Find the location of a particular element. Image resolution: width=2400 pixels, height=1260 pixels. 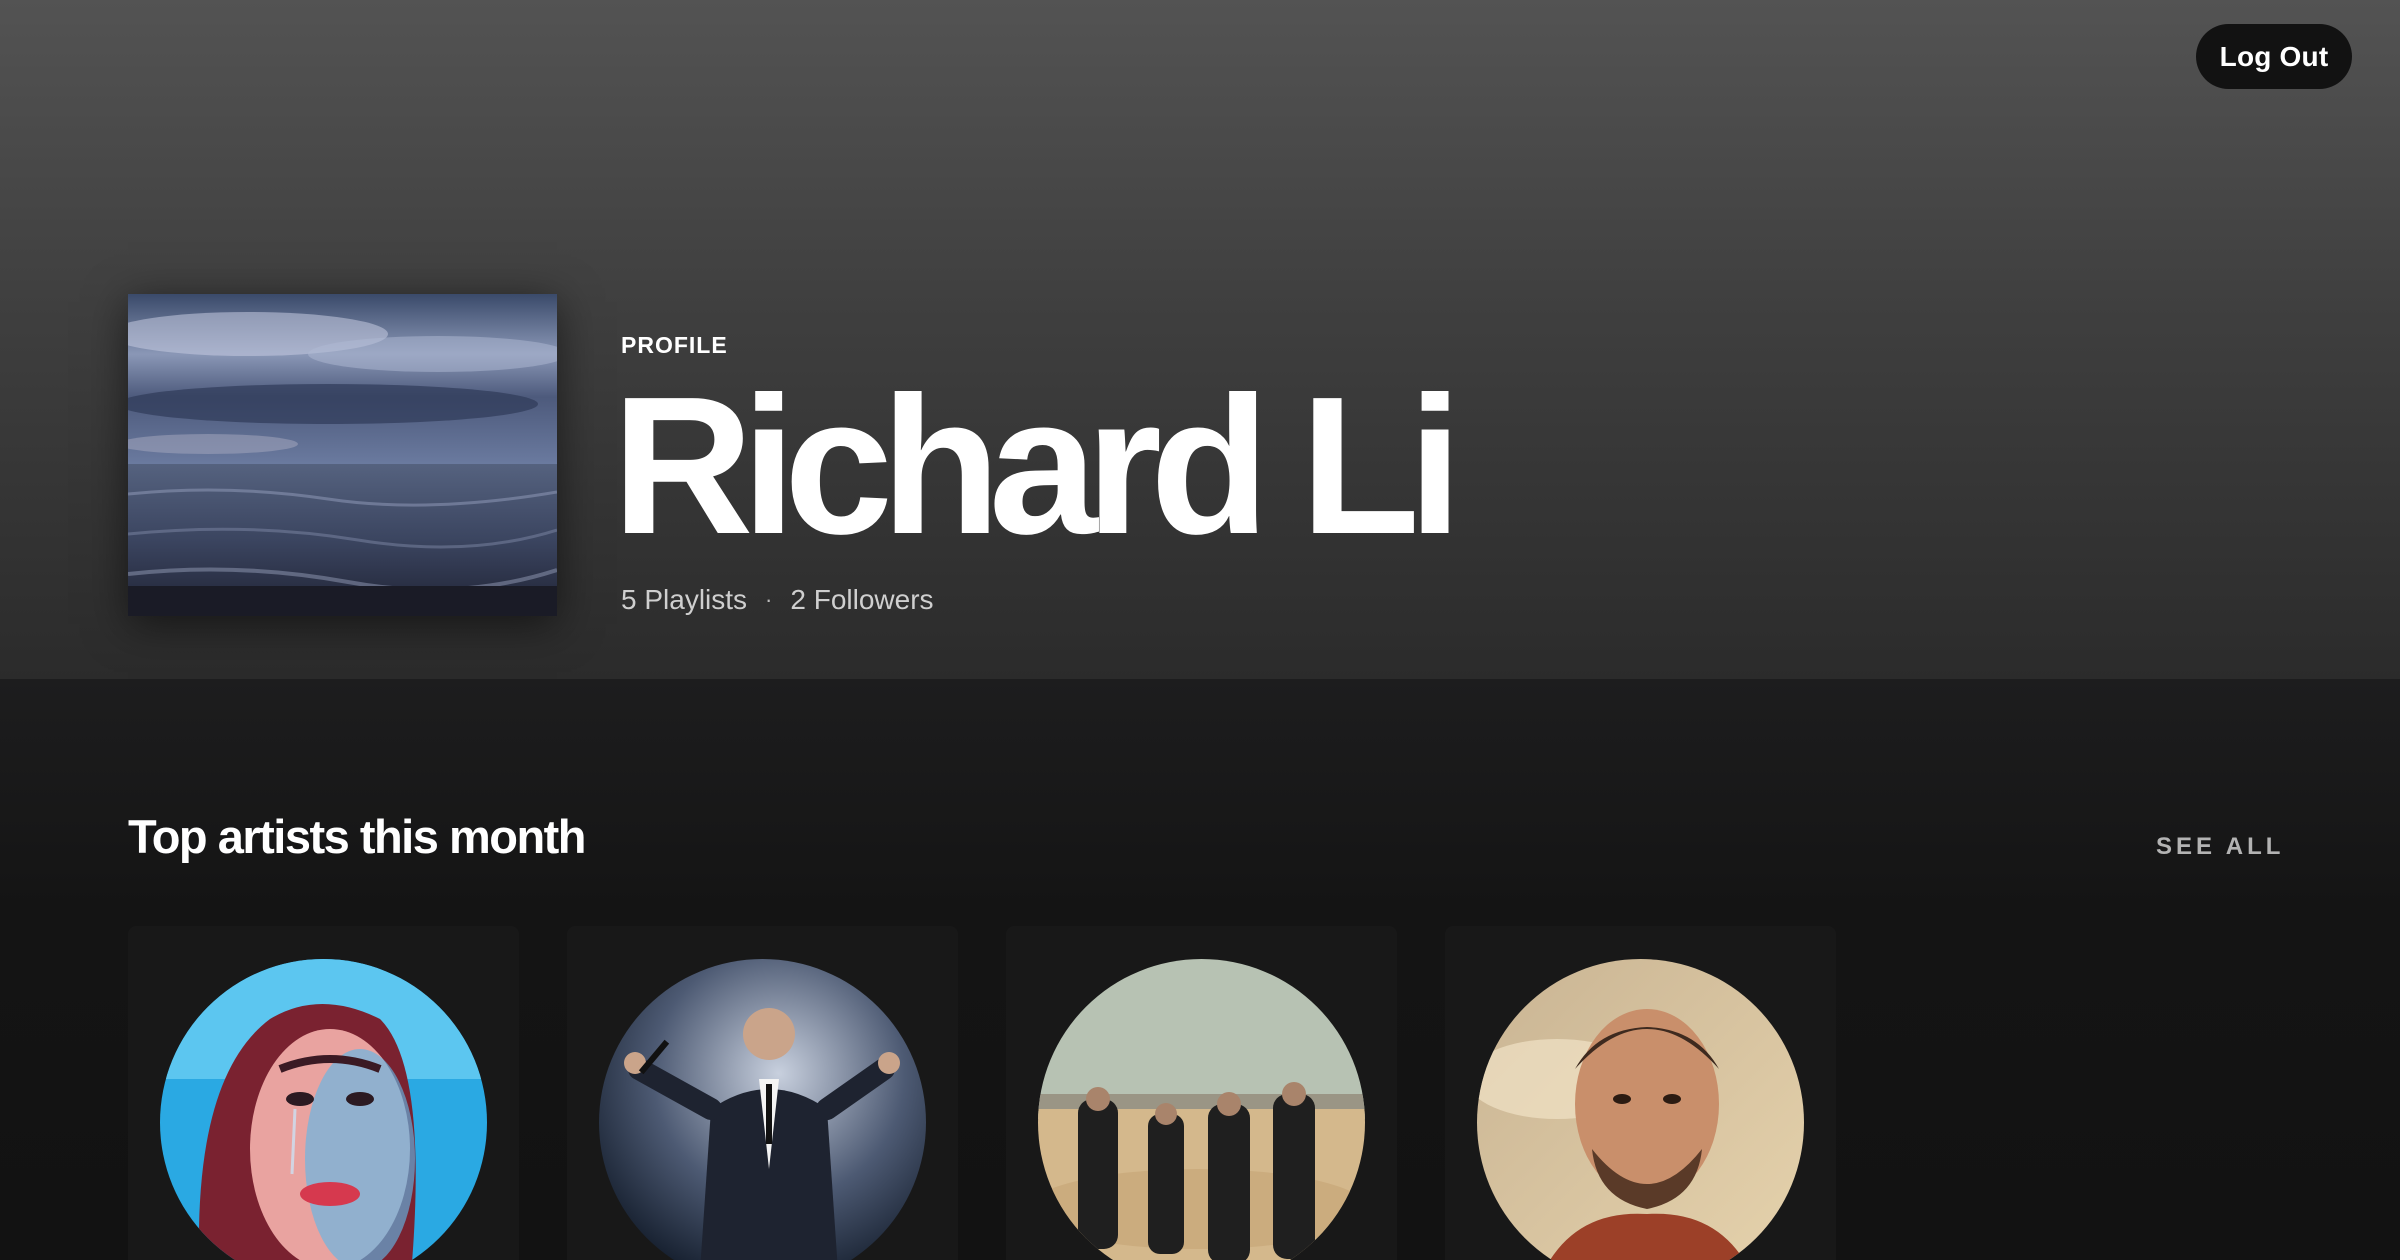

log-out-button: Log Out is located at coordinates (2274, 56).